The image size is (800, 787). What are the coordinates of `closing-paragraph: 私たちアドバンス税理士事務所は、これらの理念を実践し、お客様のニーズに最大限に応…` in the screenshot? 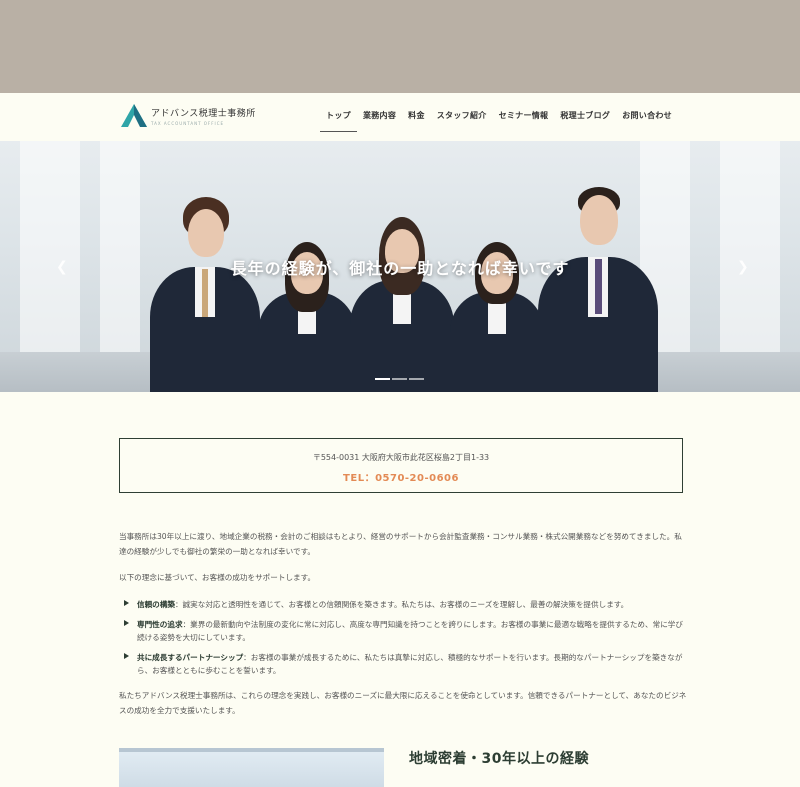 It's located at (403, 703).